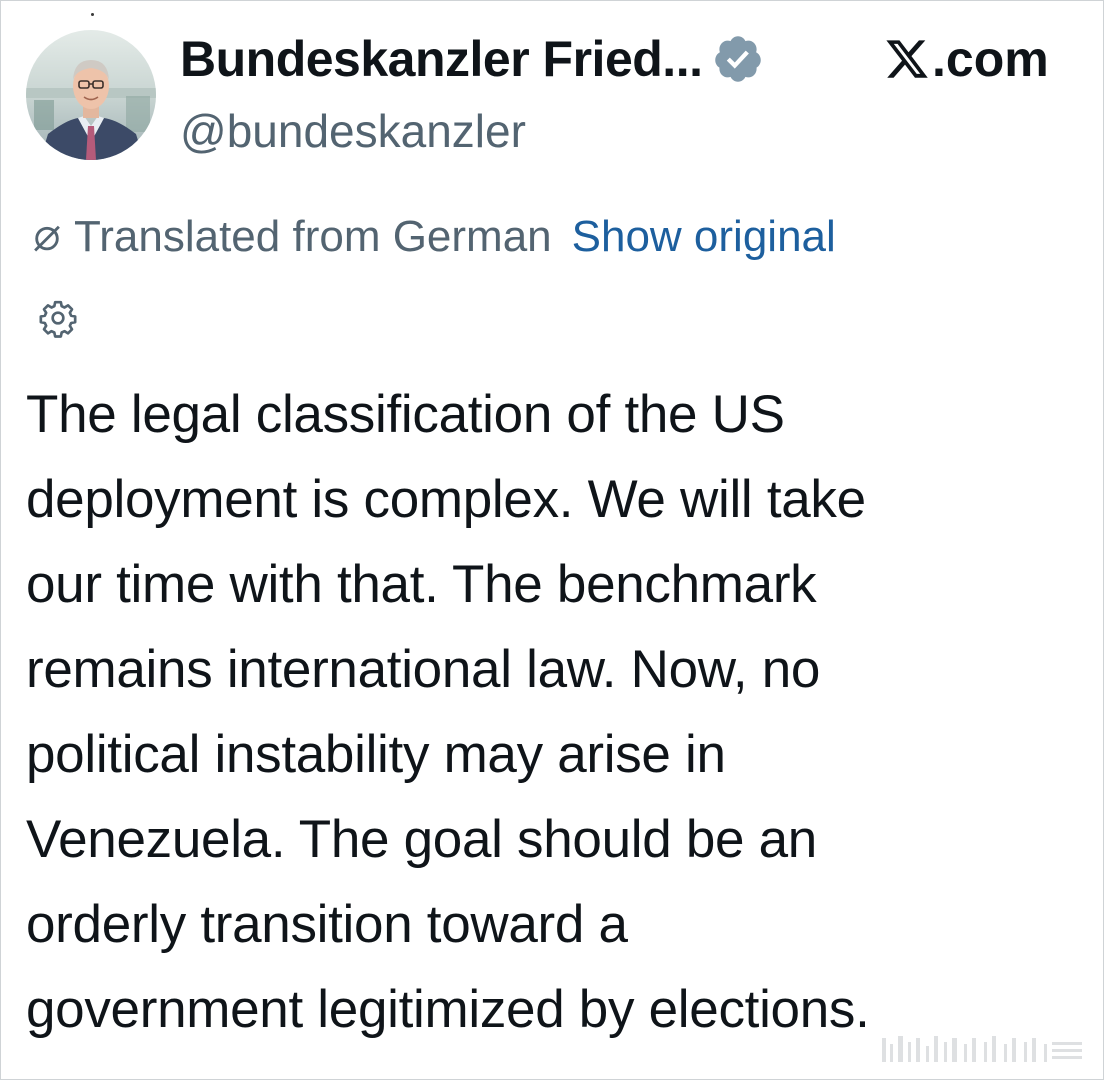 The width and height of the screenshot is (1104, 1080). What do you see at coordinates (47, 238) in the screenshot?
I see `translate-icon` at bounding box center [47, 238].